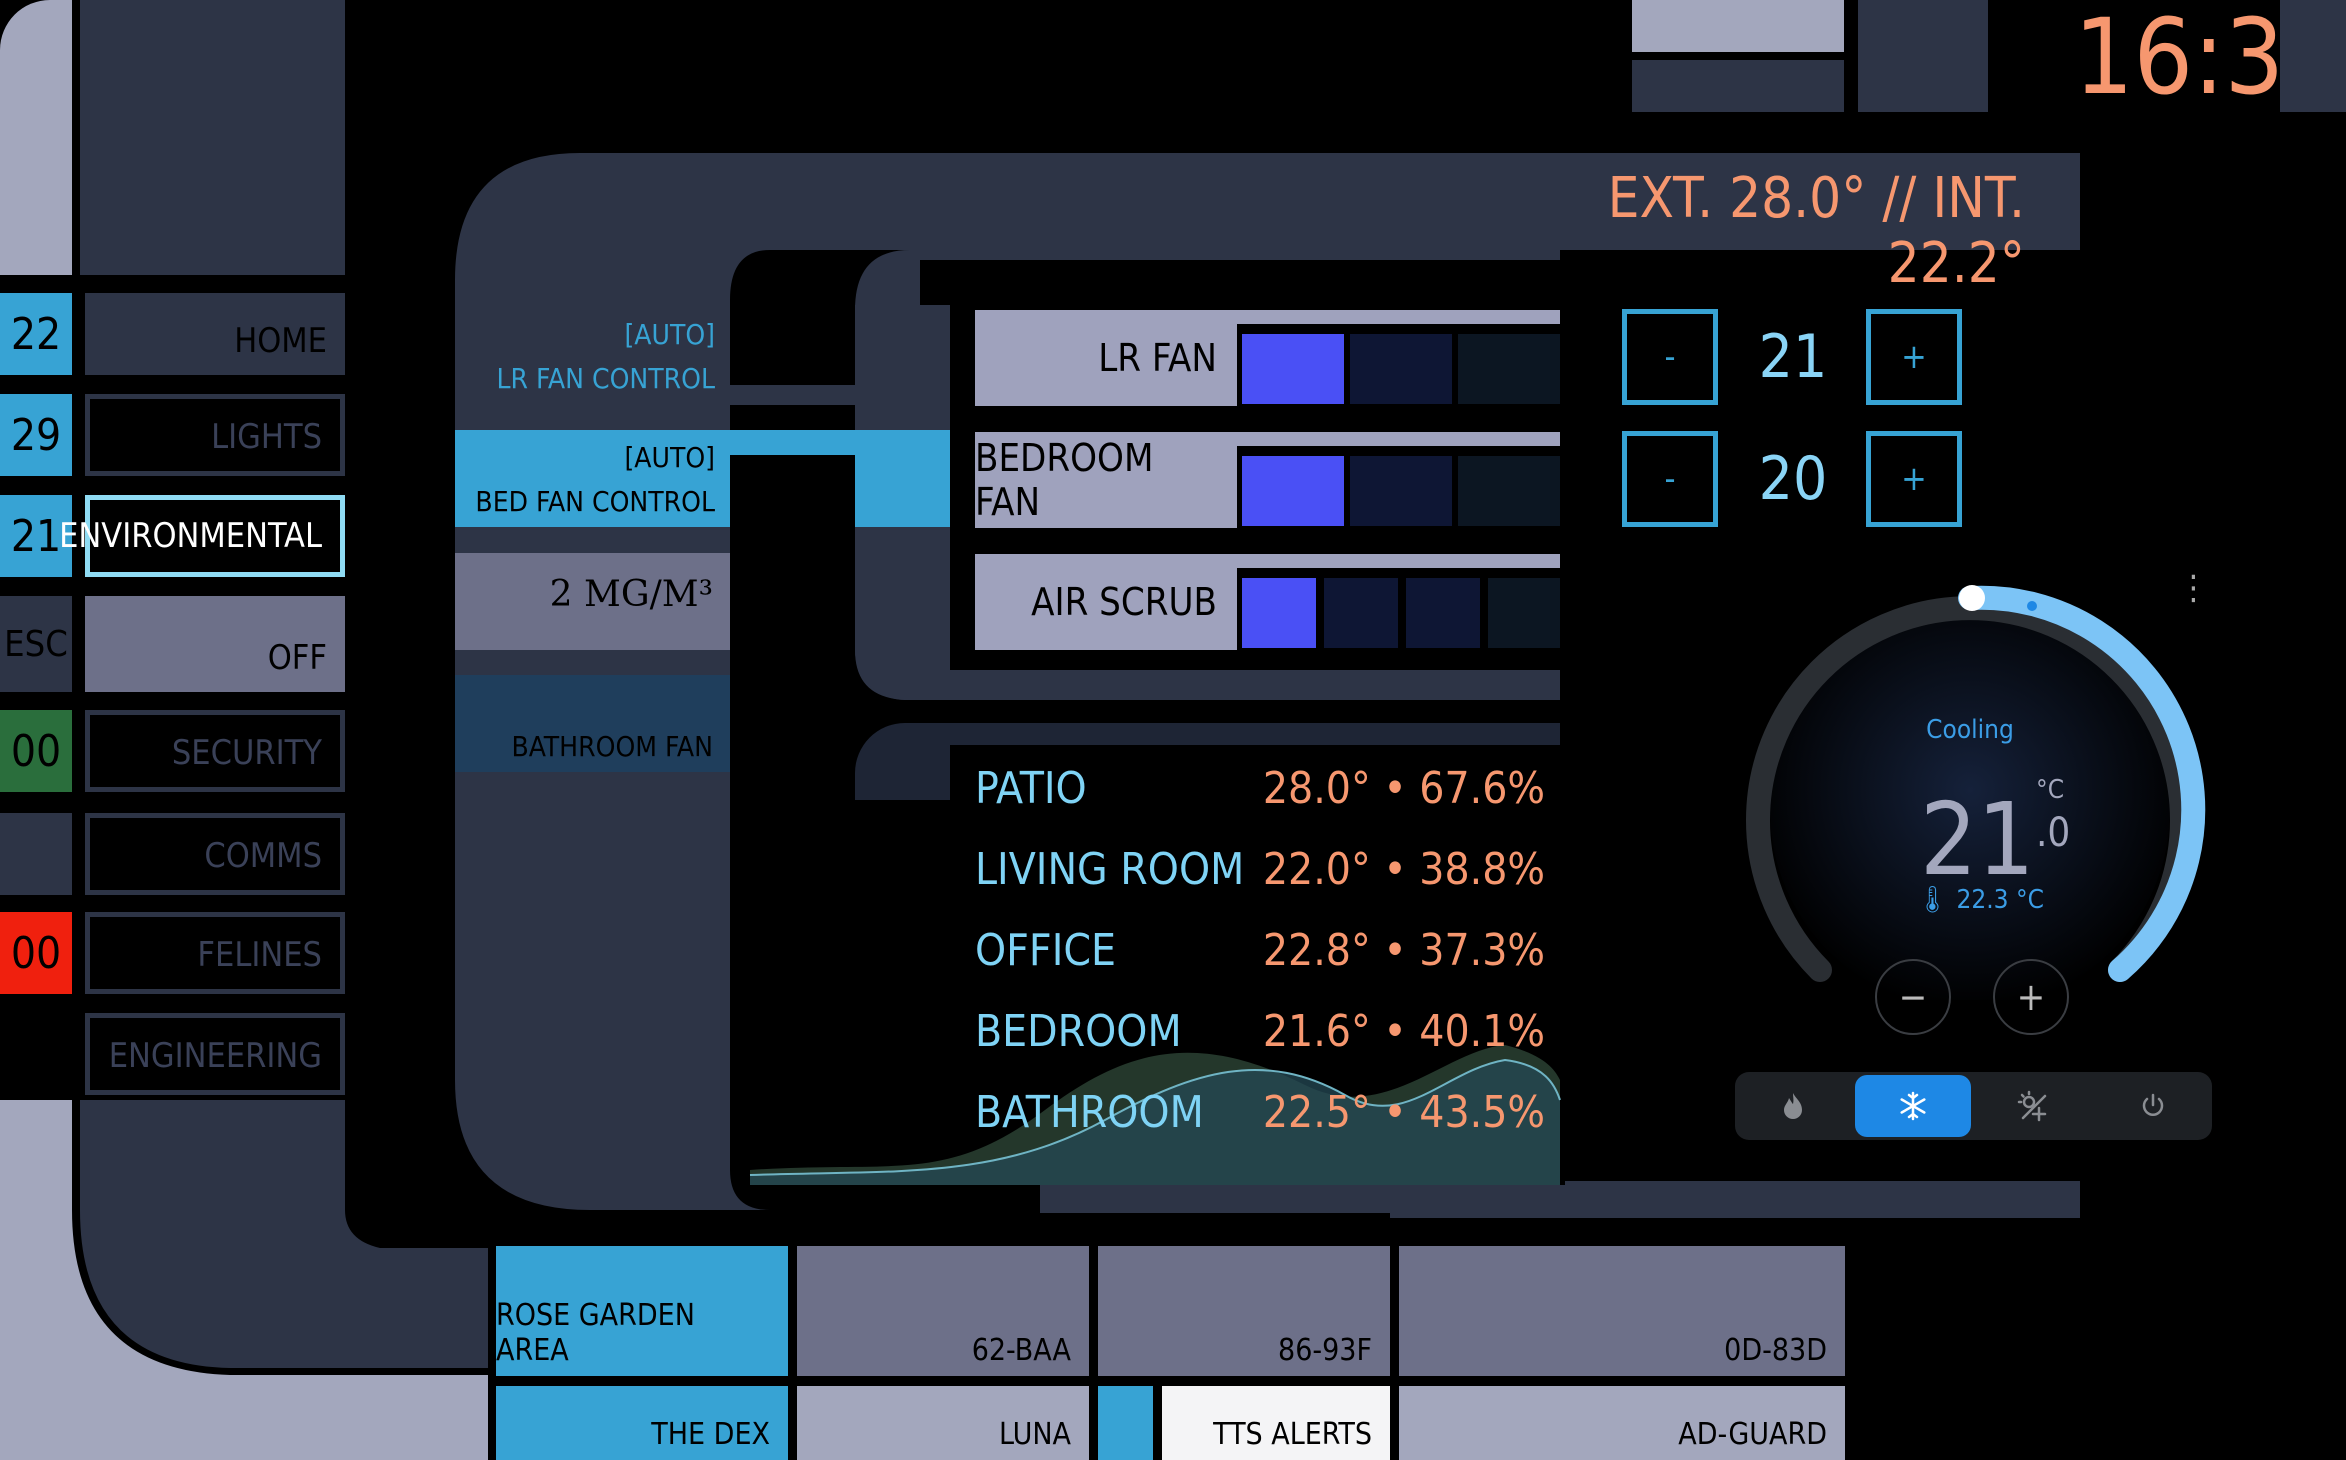  I want to click on sensor-row: BEDROOM 21.6° • 40.1%, so click(1260, 1046).